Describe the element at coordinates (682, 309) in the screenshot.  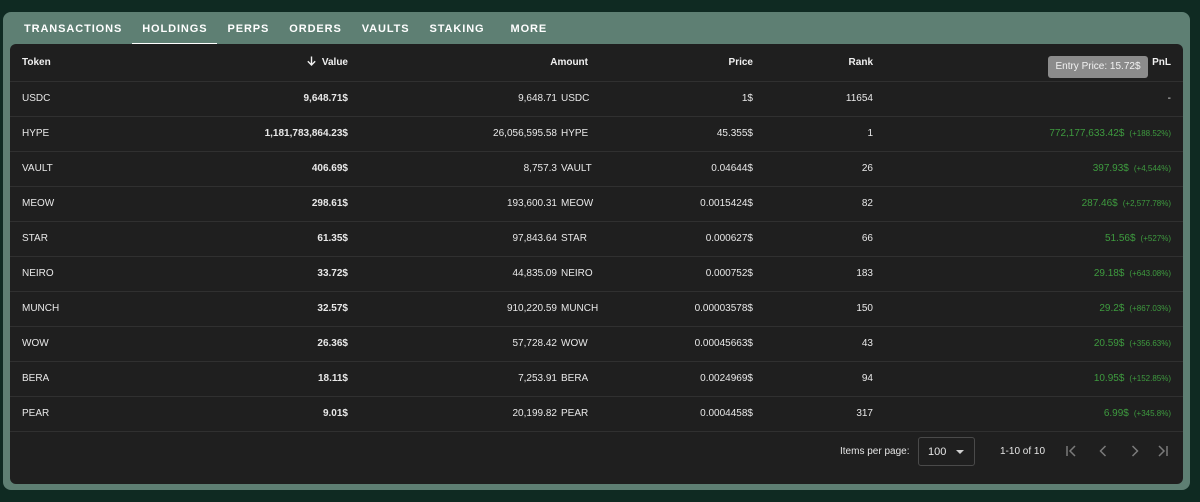
I see `cell-price: 0.00003578$` at that location.